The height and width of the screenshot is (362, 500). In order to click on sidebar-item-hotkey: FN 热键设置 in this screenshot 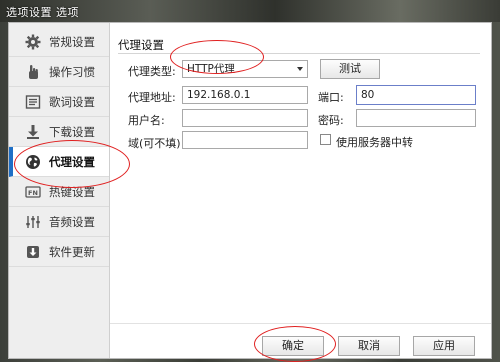, I will do `click(59, 192)`.